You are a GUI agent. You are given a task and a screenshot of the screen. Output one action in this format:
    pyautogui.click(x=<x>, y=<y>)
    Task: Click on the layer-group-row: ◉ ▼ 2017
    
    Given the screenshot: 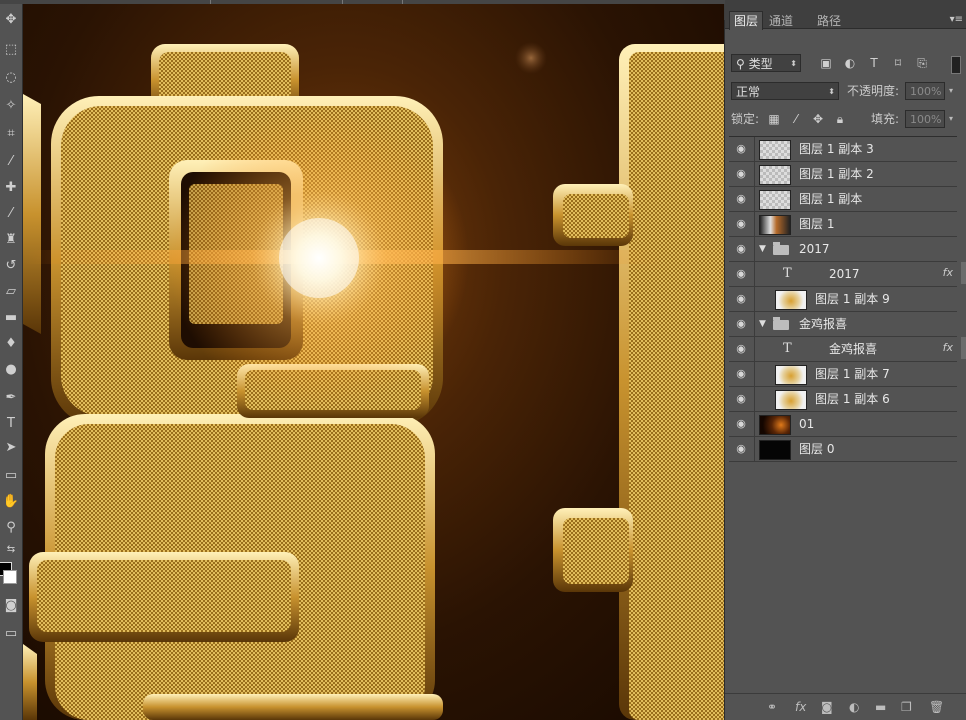 What is the action you would take?
    pyautogui.click(x=843, y=249)
    